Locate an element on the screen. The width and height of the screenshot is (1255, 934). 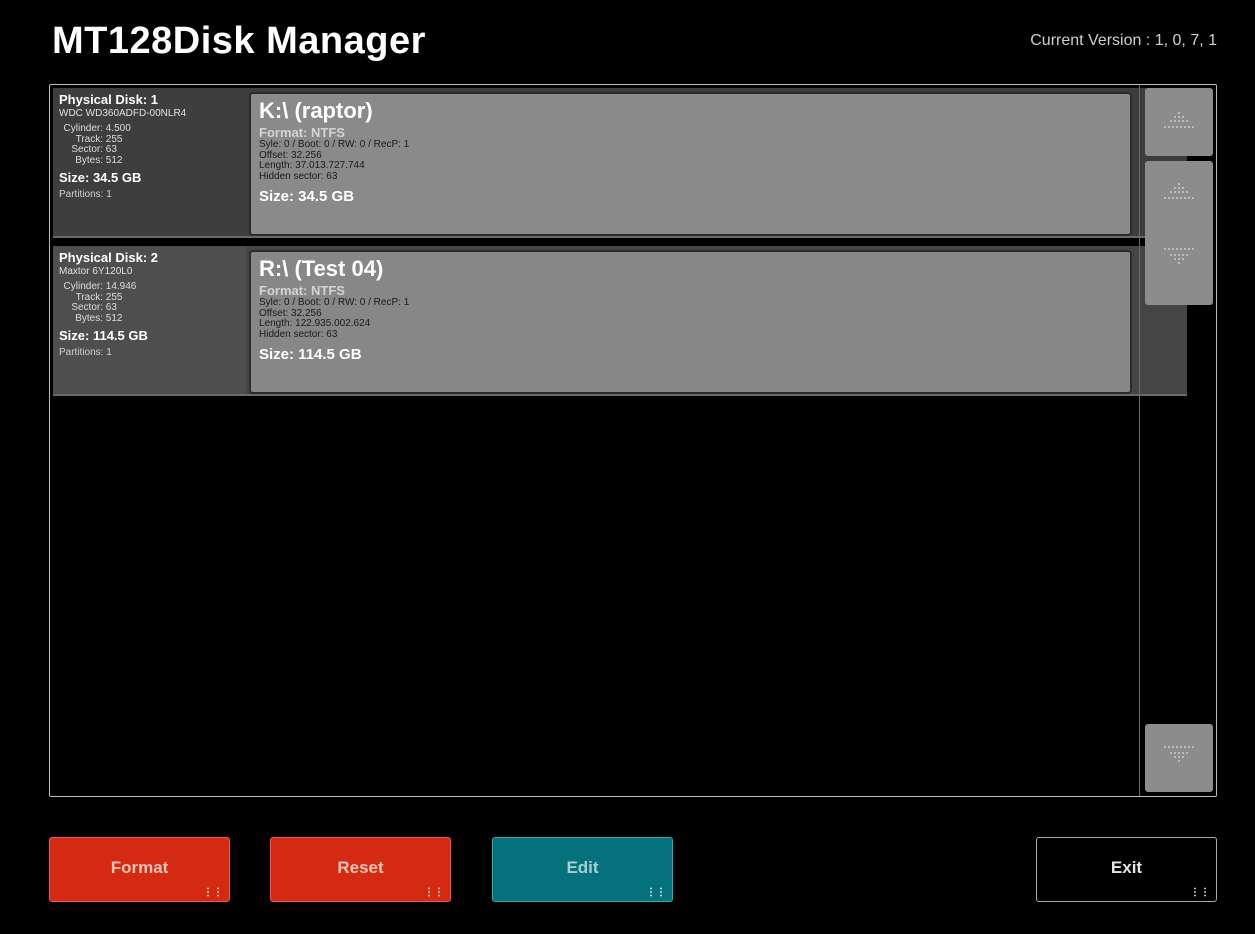
partition-name: K:\ (raptor) is located at coordinates (316, 110).